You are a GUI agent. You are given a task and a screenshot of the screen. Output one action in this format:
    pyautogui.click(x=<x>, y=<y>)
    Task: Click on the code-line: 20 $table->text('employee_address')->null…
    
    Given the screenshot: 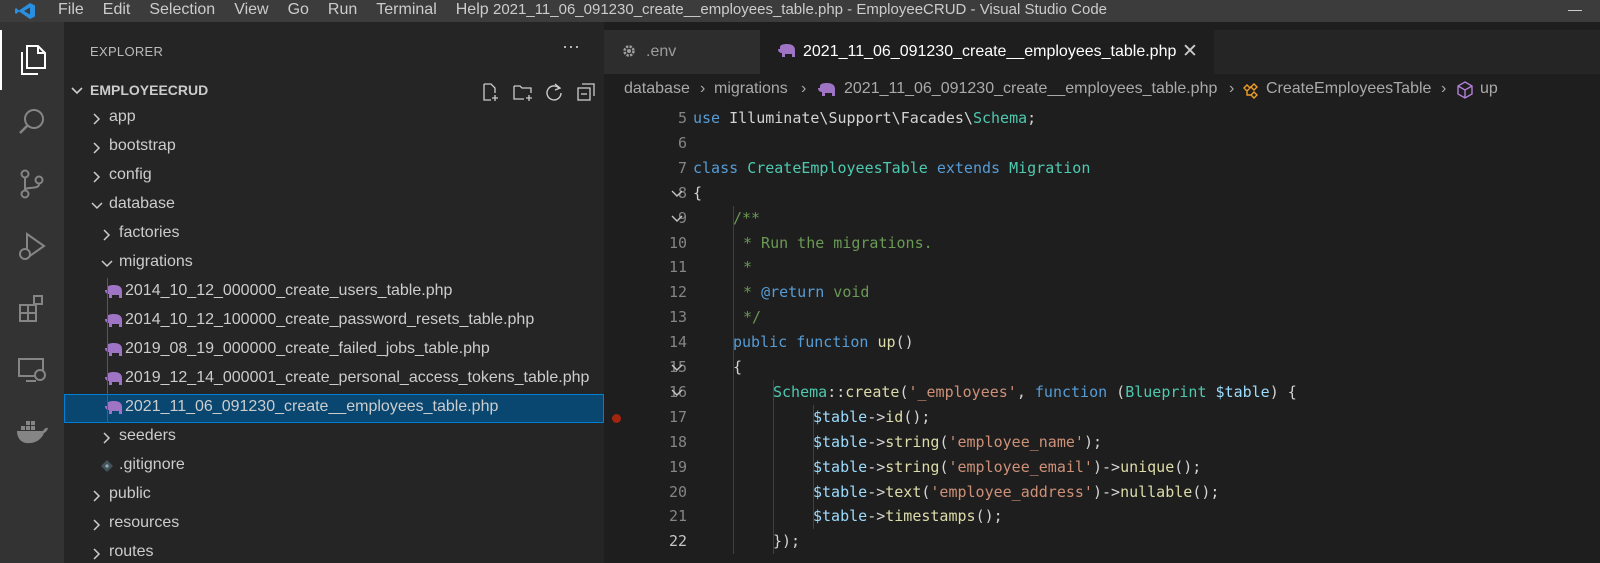 What is the action you would take?
    pyautogui.click(x=1102, y=492)
    